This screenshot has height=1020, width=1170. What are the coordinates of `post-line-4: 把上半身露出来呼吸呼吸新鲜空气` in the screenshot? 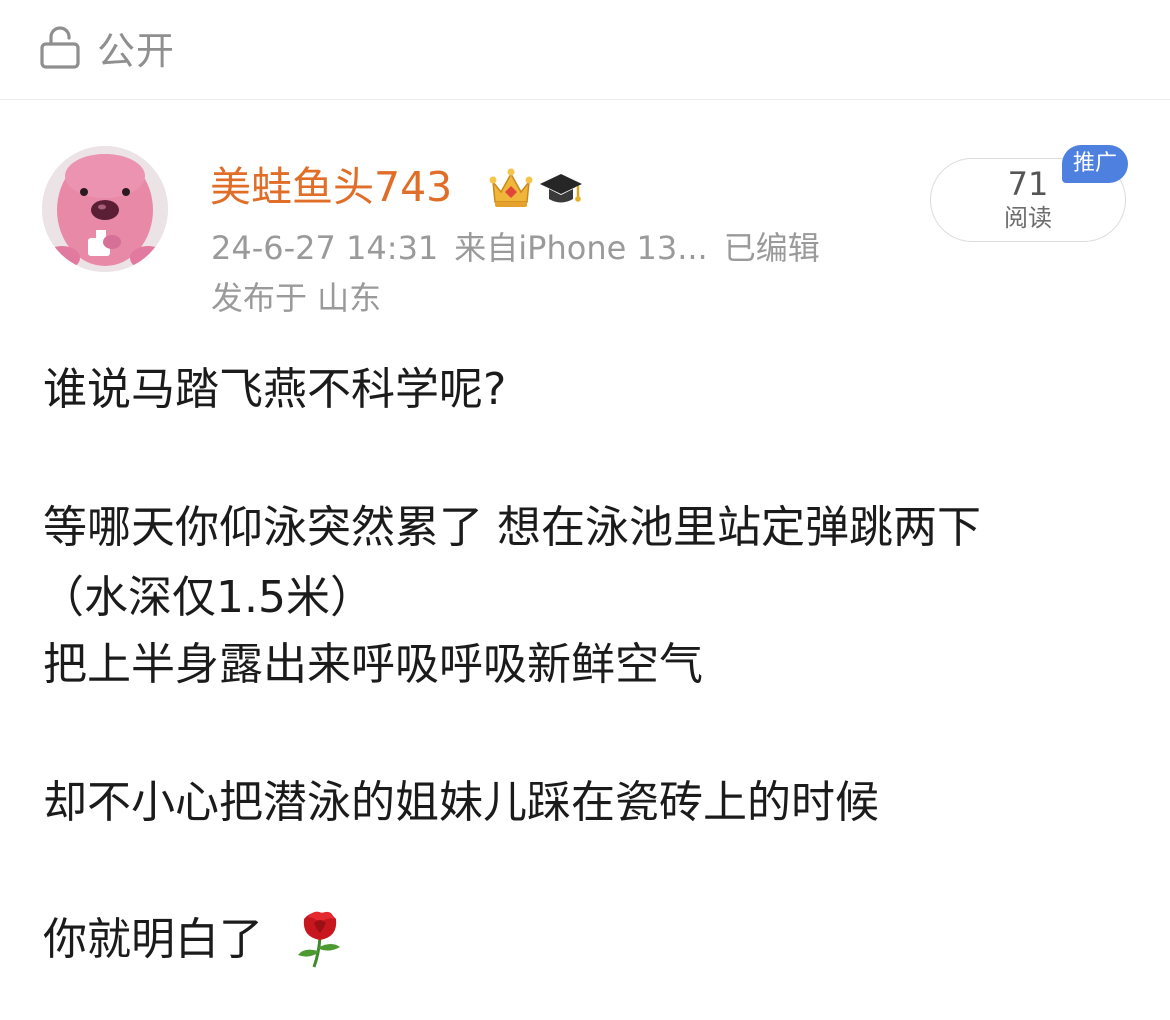 It's located at (373, 664).